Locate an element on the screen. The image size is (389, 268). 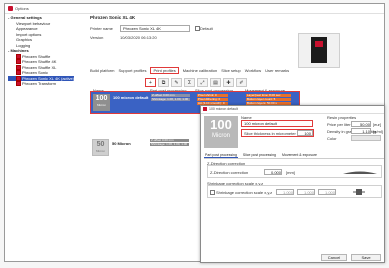
dialog-name-input: 100 micron default is located at coordinates (277, 123).